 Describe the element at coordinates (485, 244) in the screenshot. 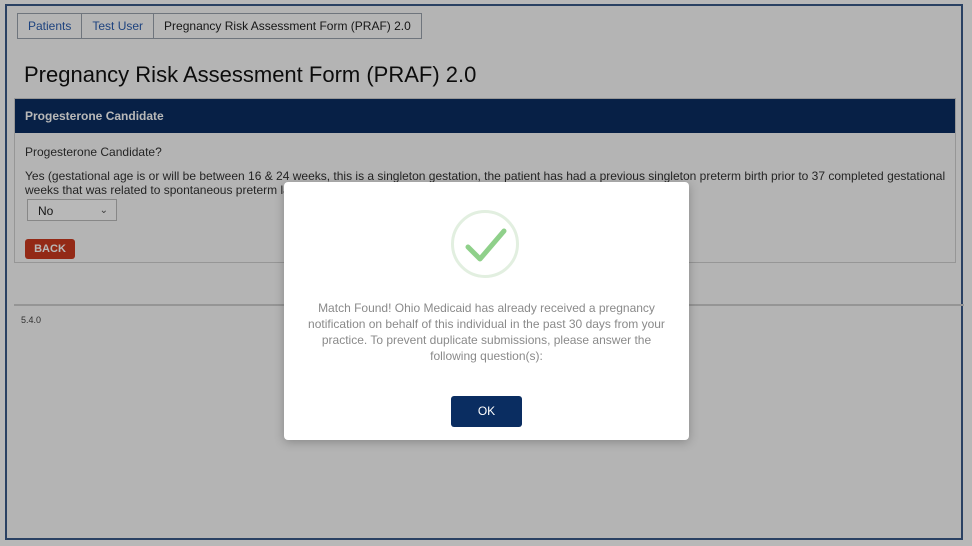

I see `check-icon` at that location.